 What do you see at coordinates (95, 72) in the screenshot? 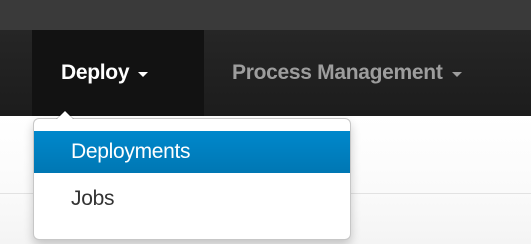
I see `nav-item-deploy-label: Deploy` at bounding box center [95, 72].